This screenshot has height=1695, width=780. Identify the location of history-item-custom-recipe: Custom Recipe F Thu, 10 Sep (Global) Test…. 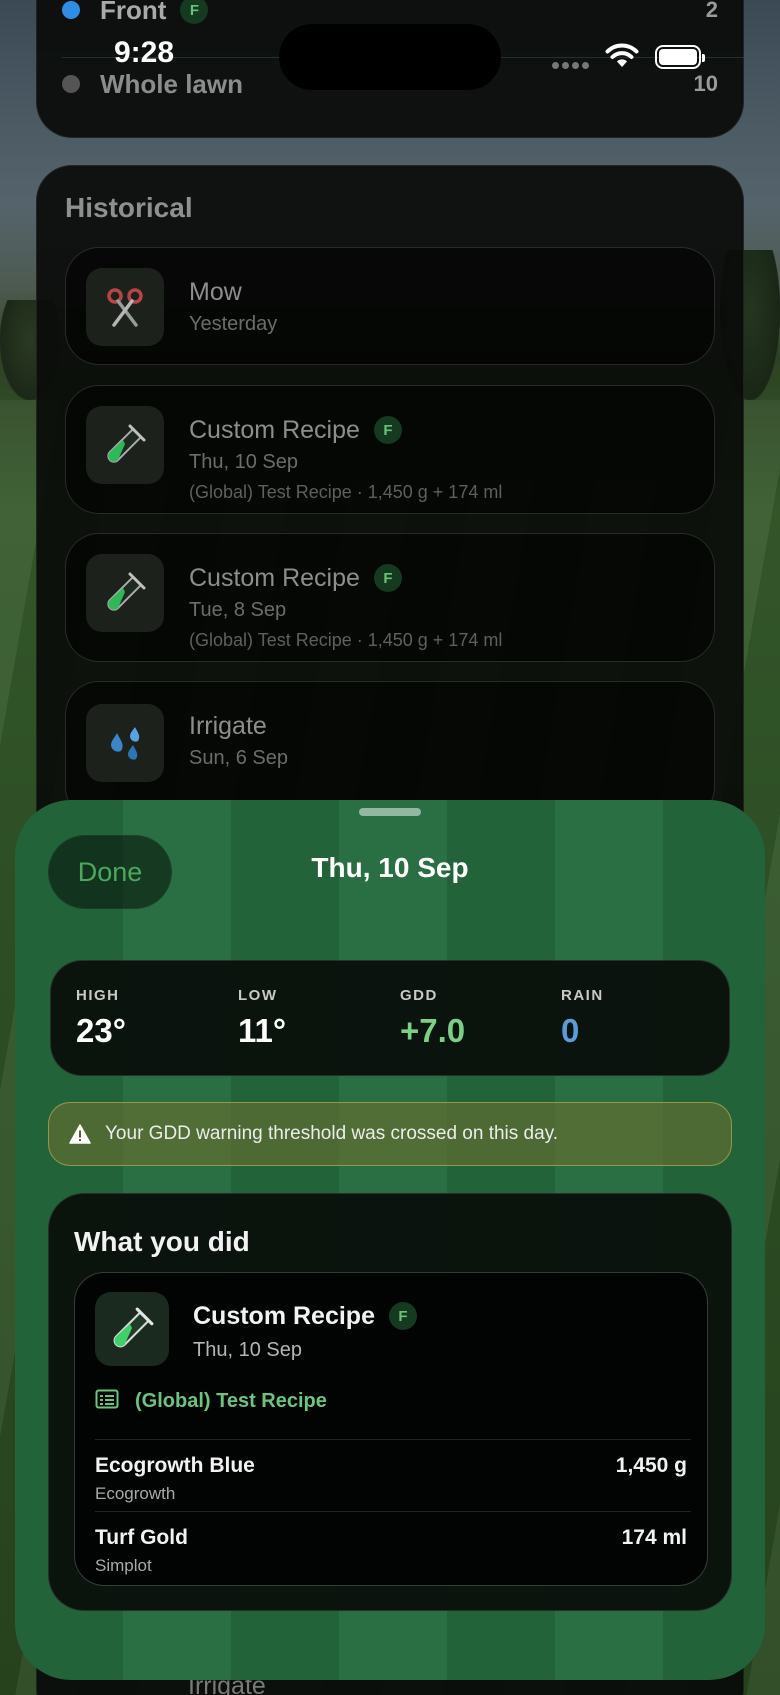
(390, 449).